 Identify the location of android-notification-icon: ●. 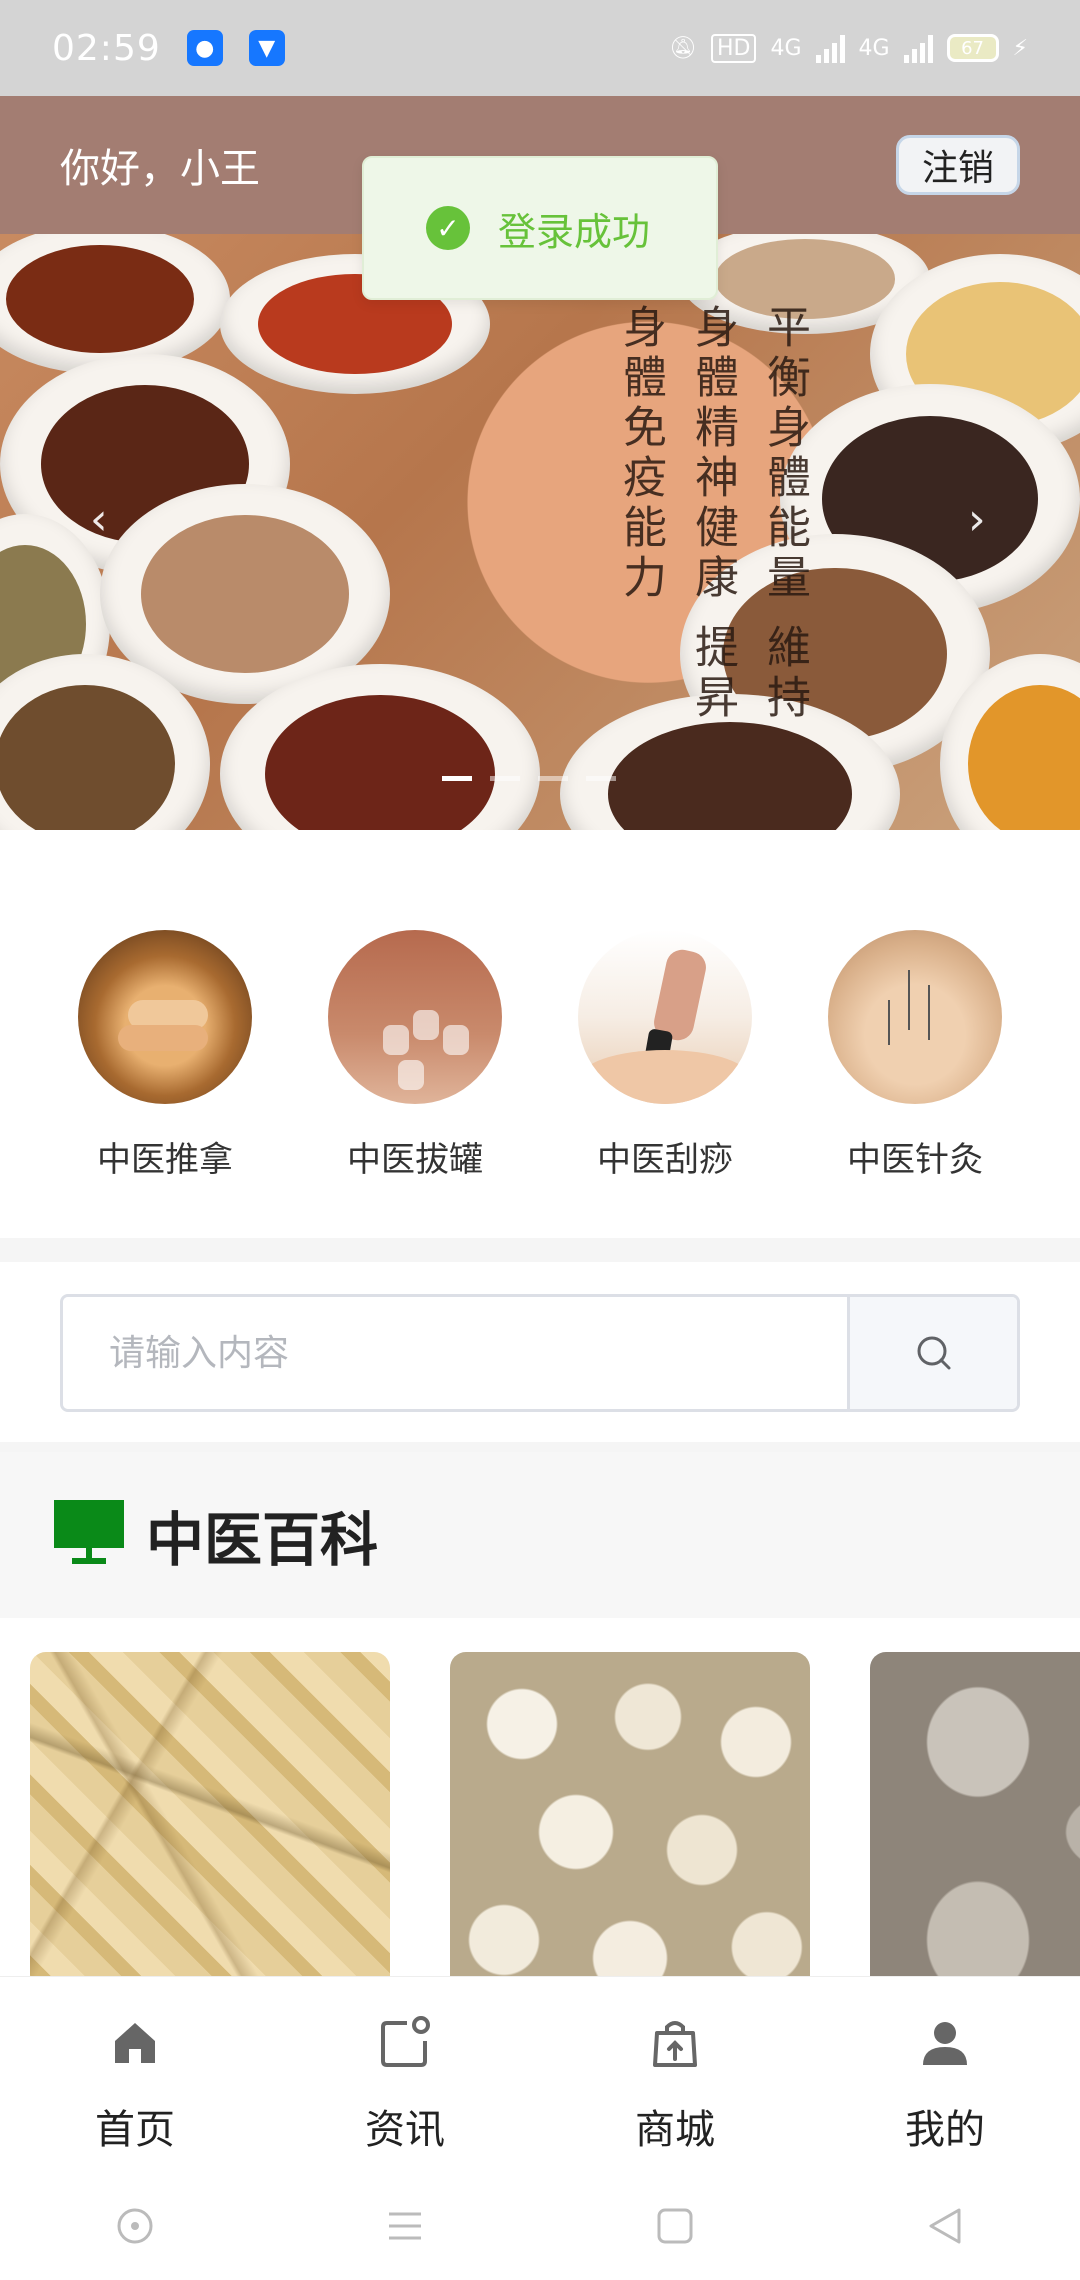
(204, 48).